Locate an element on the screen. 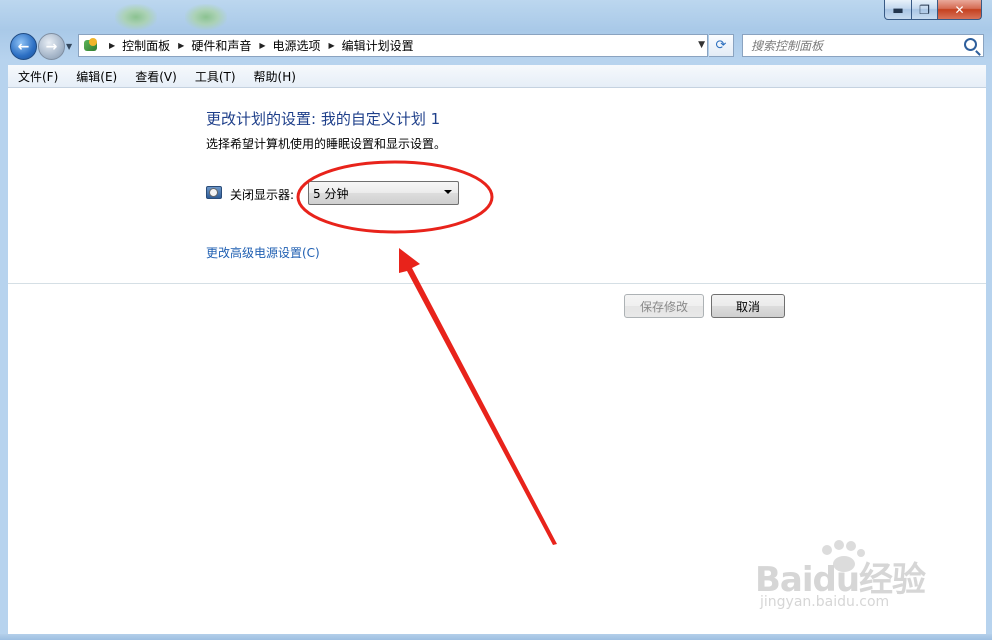  annotation-circle is located at coordinates (395, 197).